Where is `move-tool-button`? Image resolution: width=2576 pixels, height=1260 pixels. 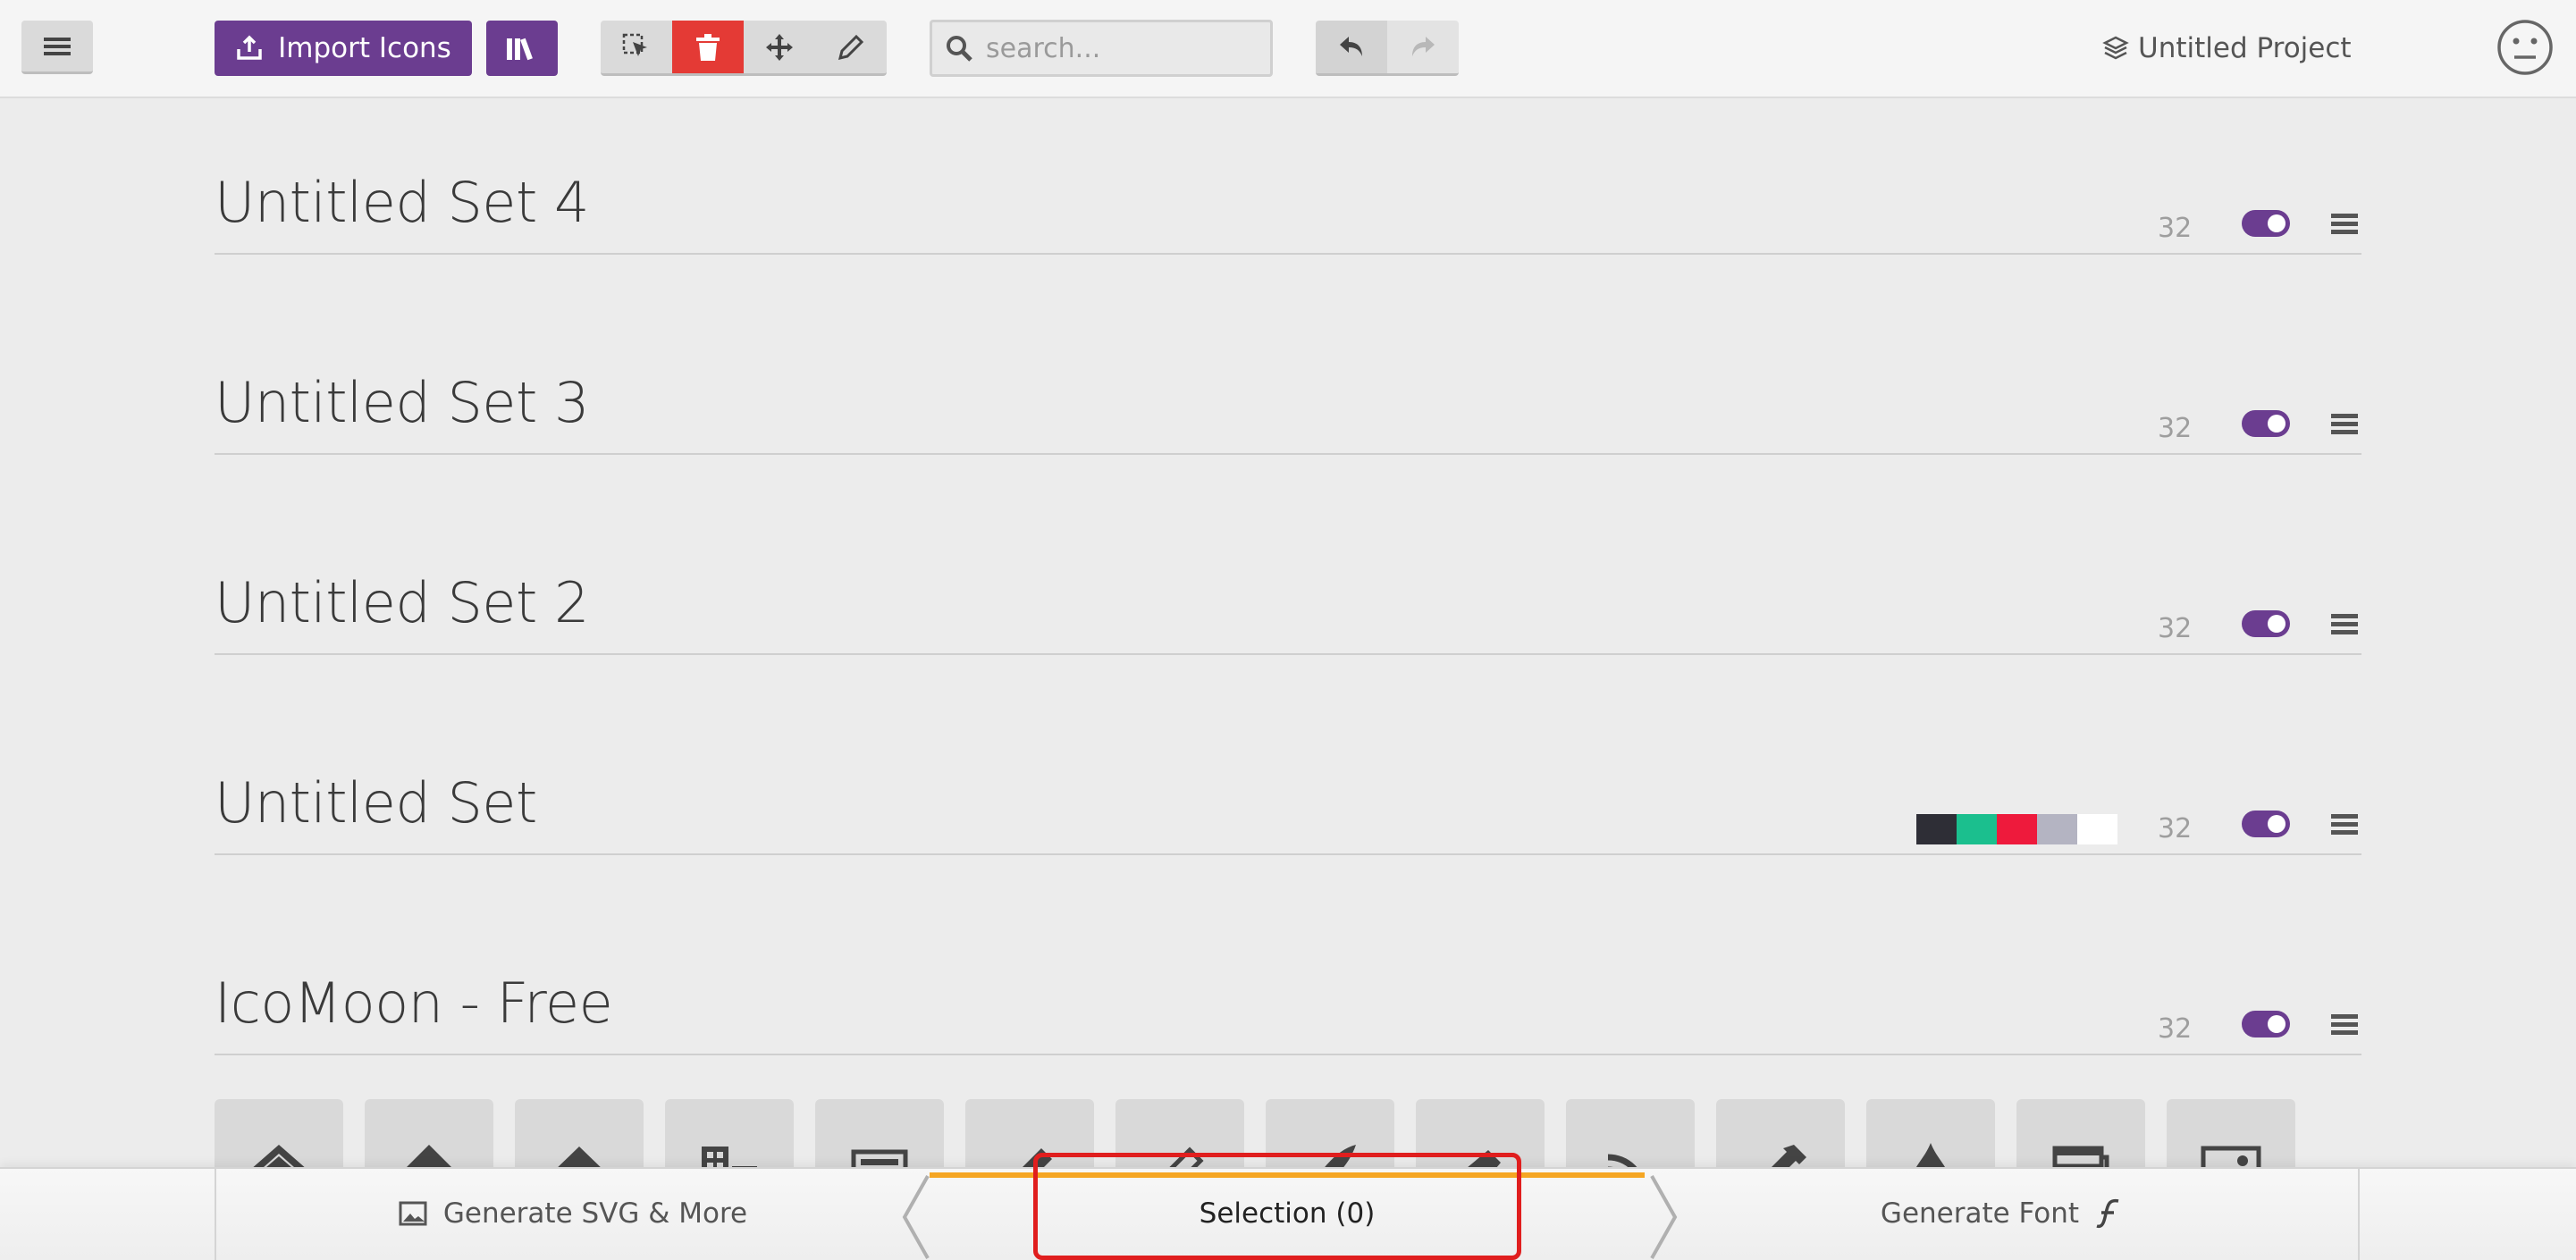 move-tool-button is located at coordinates (780, 47).